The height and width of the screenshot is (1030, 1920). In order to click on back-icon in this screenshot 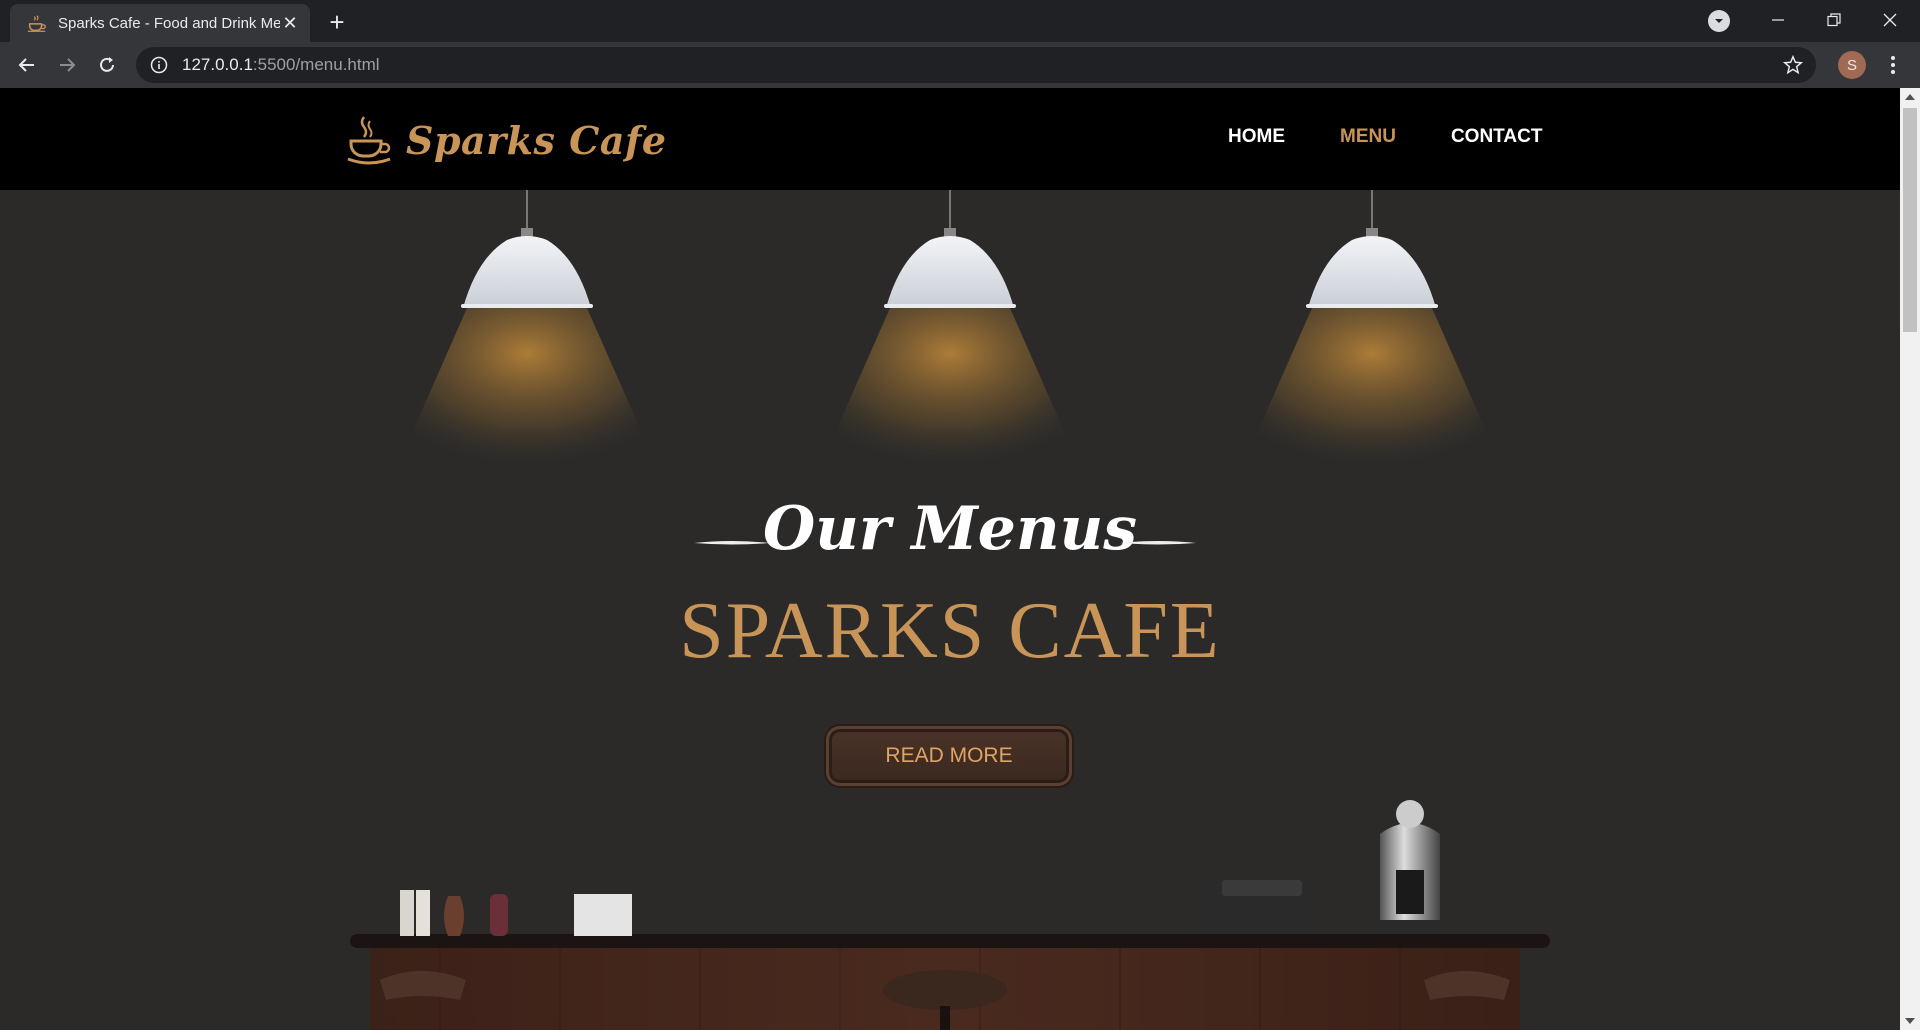, I will do `click(27, 65)`.